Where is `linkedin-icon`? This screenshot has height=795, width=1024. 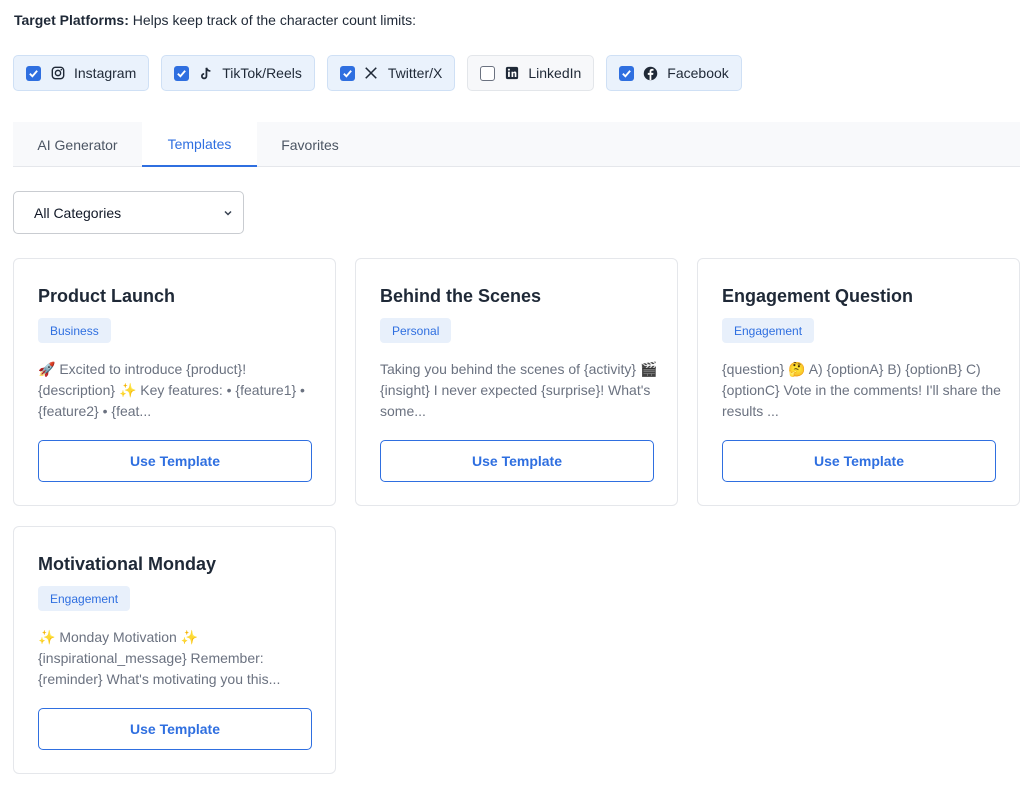
linkedin-icon is located at coordinates (511, 73).